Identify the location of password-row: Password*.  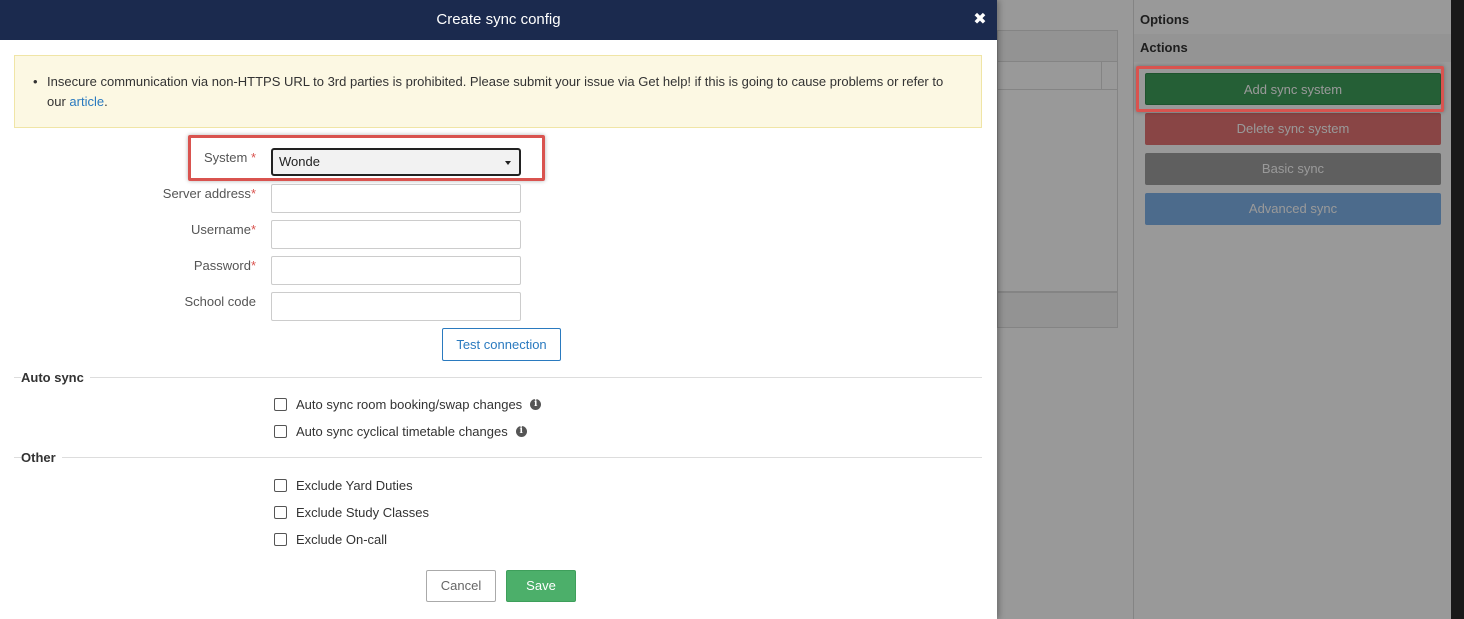
(498, 271).